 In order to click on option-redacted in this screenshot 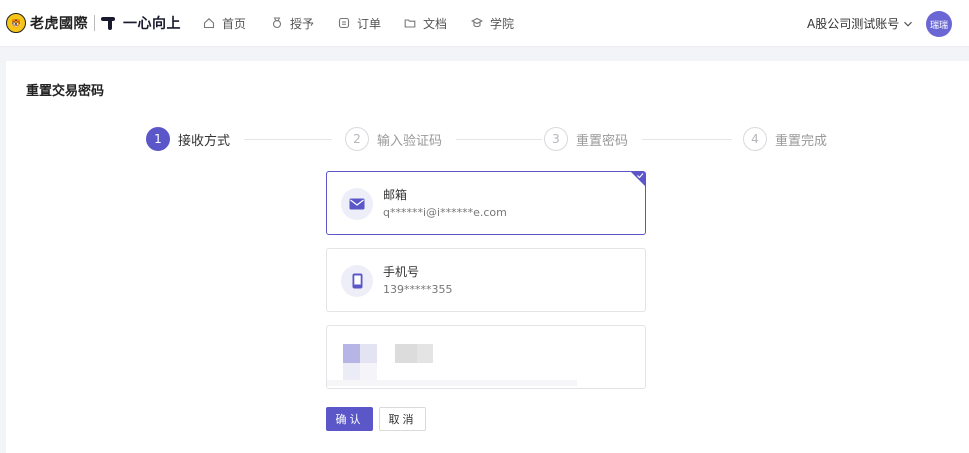, I will do `click(486, 357)`.